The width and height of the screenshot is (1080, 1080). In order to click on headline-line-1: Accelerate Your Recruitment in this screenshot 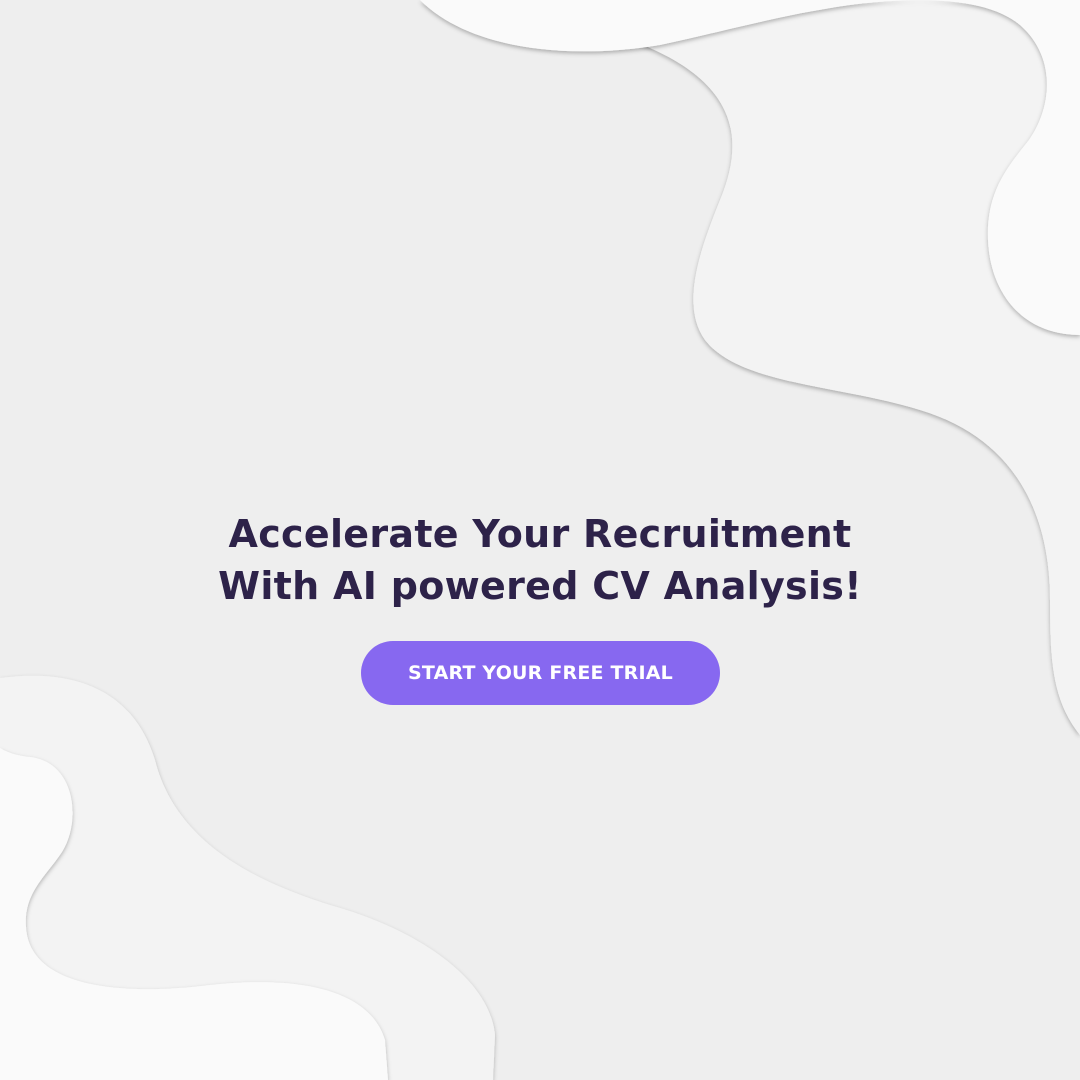, I will do `click(540, 534)`.